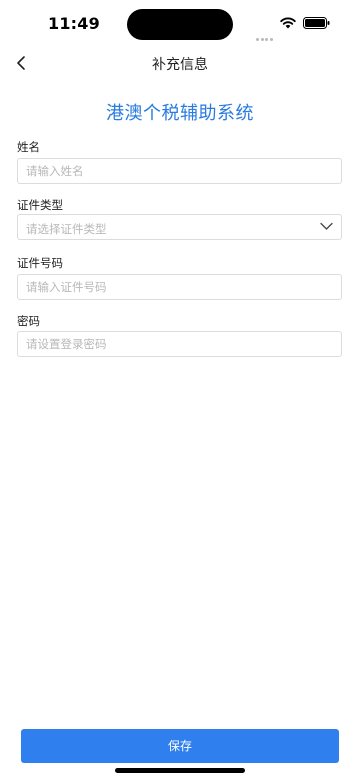  What do you see at coordinates (66, 229) in the screenshot?
I see `id-type-placeholder: 请选择证件类型` at bounding box center [66, 229].